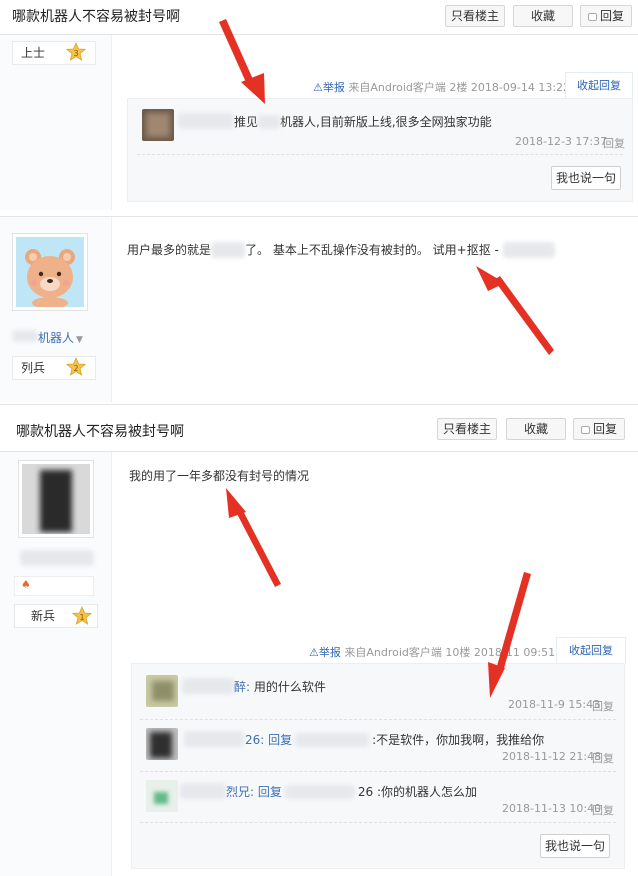 This screenshot has width=638, height=876. What do you see at coordinates (33, 368) in the screenshot?
I see `rank-label: 列兵` at bounding box center [33, 368].